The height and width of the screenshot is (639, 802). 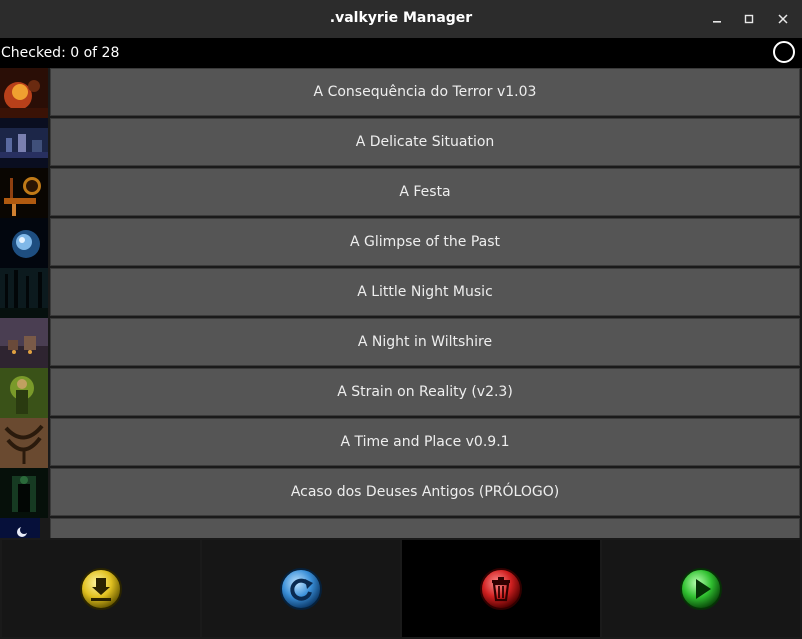 I want to click on list-item: Acaso dos Deuses Antigos (PRÓLOGO), so click(x=401, y=493).